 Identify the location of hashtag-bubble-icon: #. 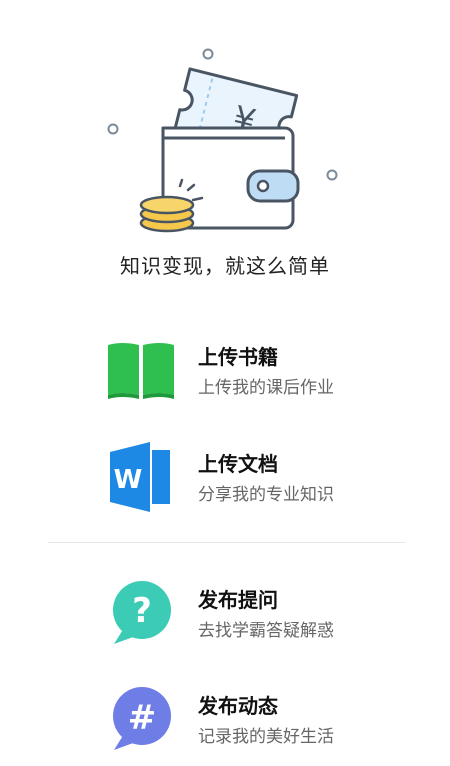
(141, 717).